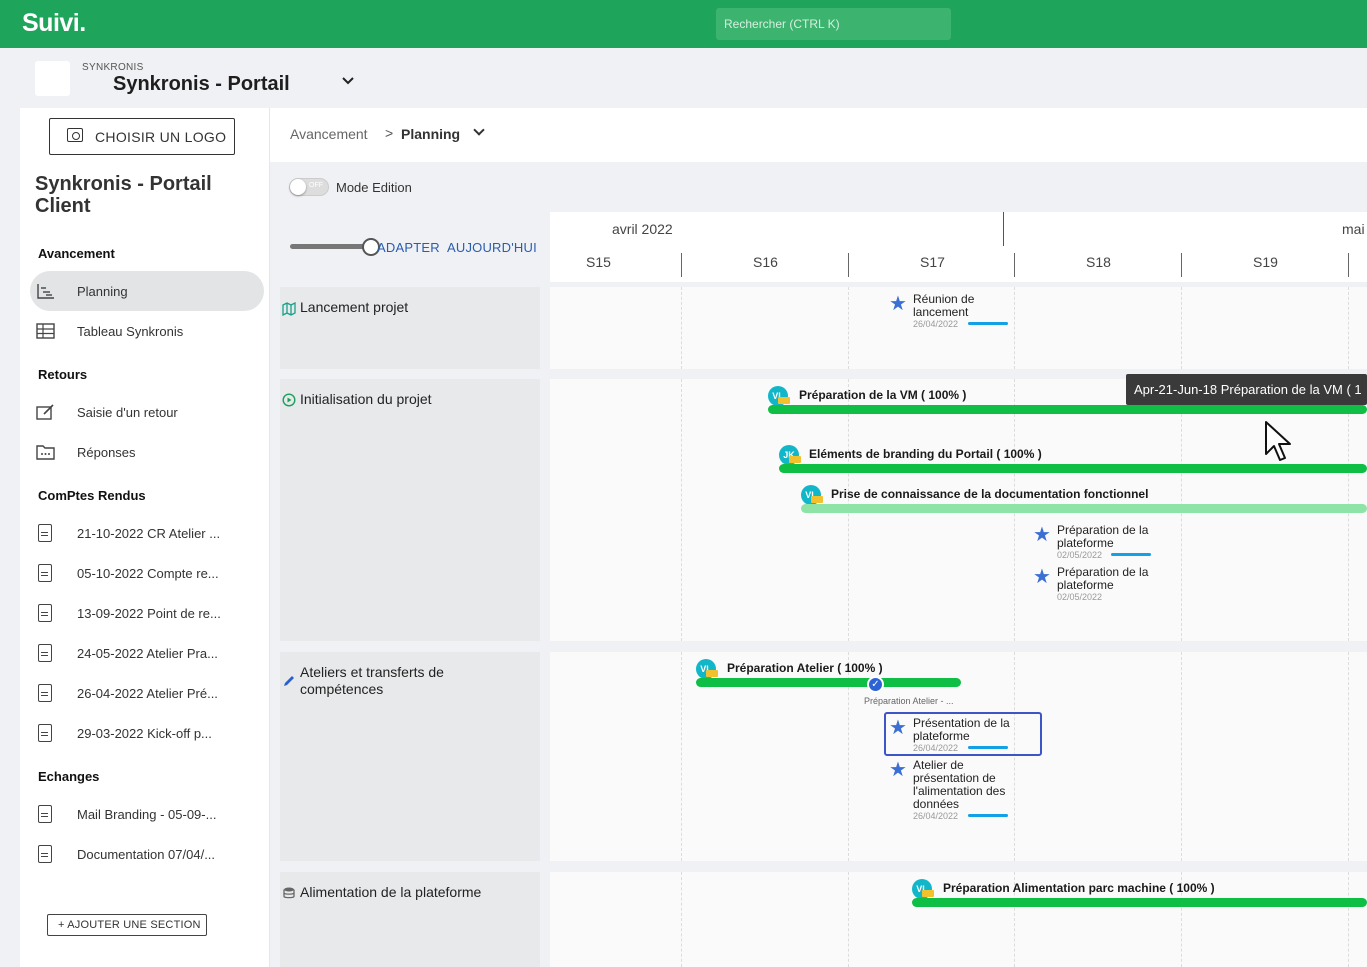 This screenshot has width=1367, height=967. Describe the element at coordinates (113, 67) in the screenshot. I see `project-org: SYNKRONIS` at that location.